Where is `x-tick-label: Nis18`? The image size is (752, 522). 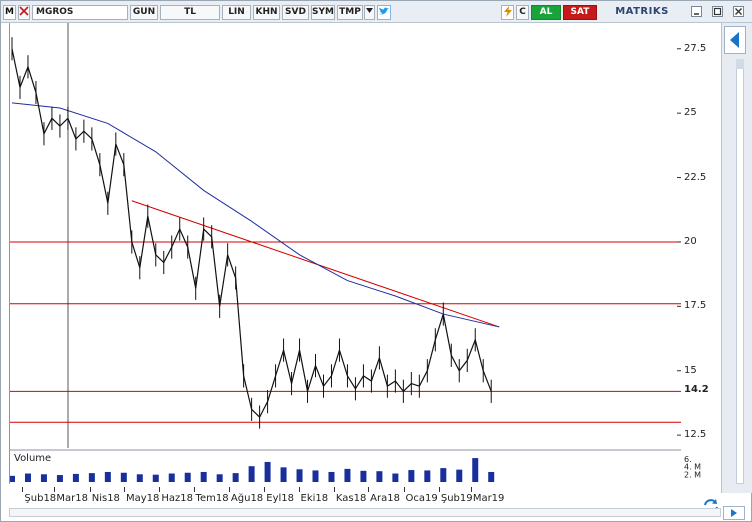 x-tick-label: Nis18 is located at coordinates (105, 498).